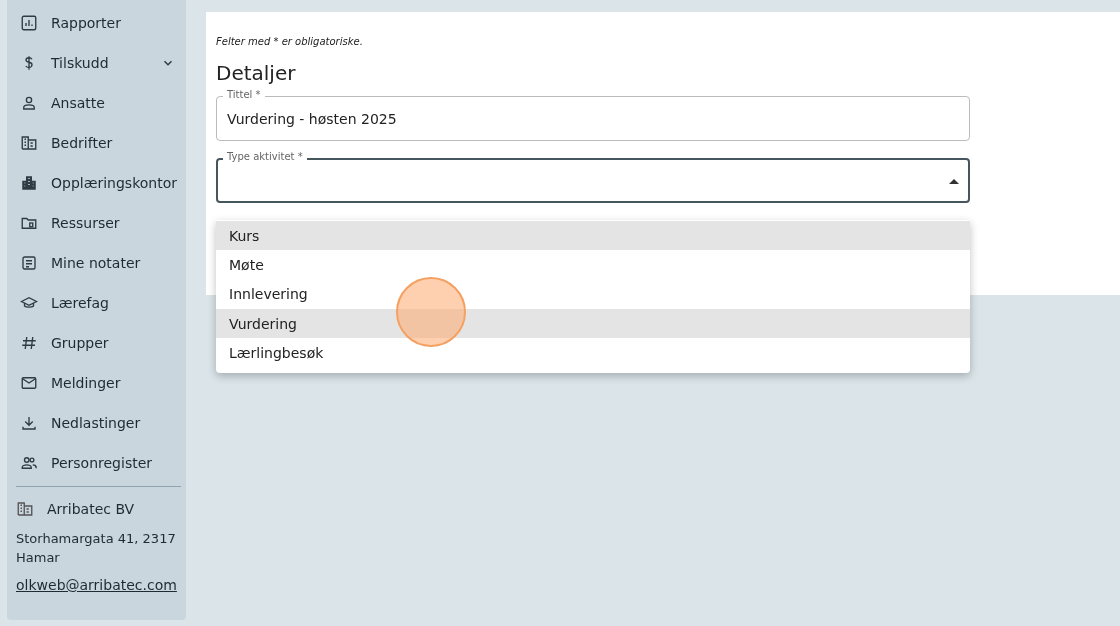  Describe the element at coordinates (29, 263) in the screenshot. I see `note-icon` at that location.